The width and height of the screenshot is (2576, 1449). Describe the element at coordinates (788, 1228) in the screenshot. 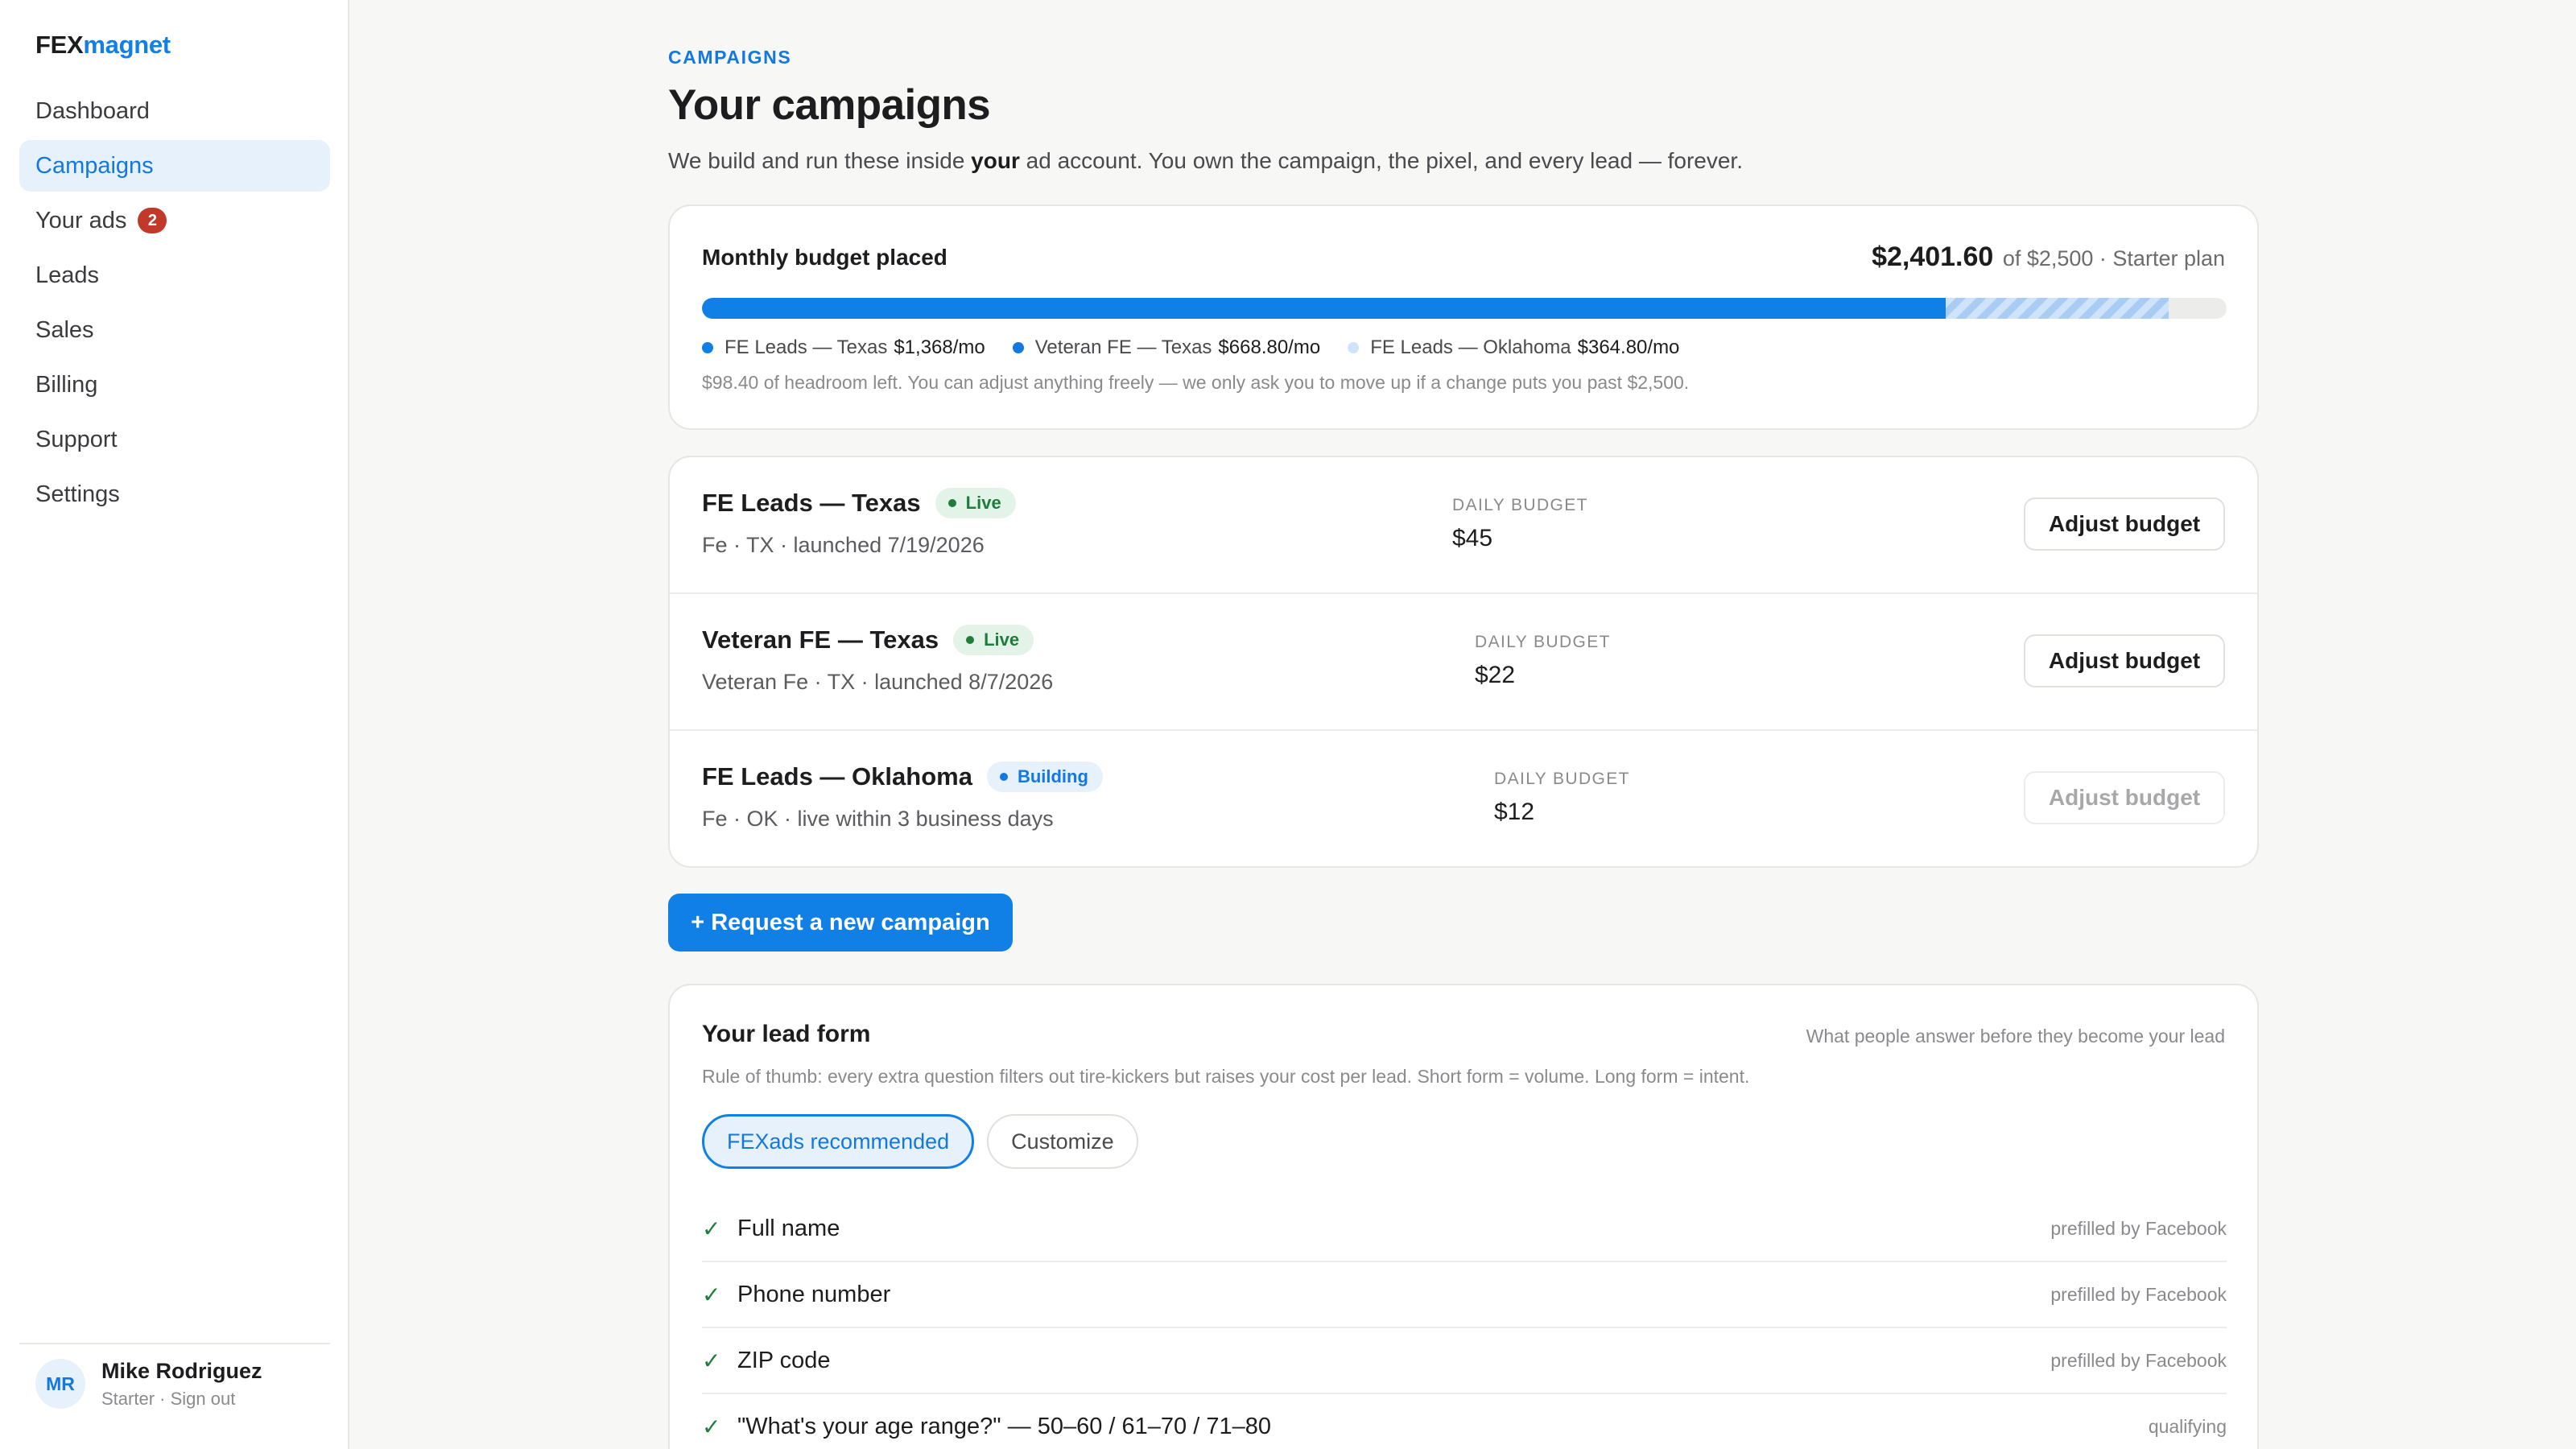

I see `field-label: Full name` at that location.